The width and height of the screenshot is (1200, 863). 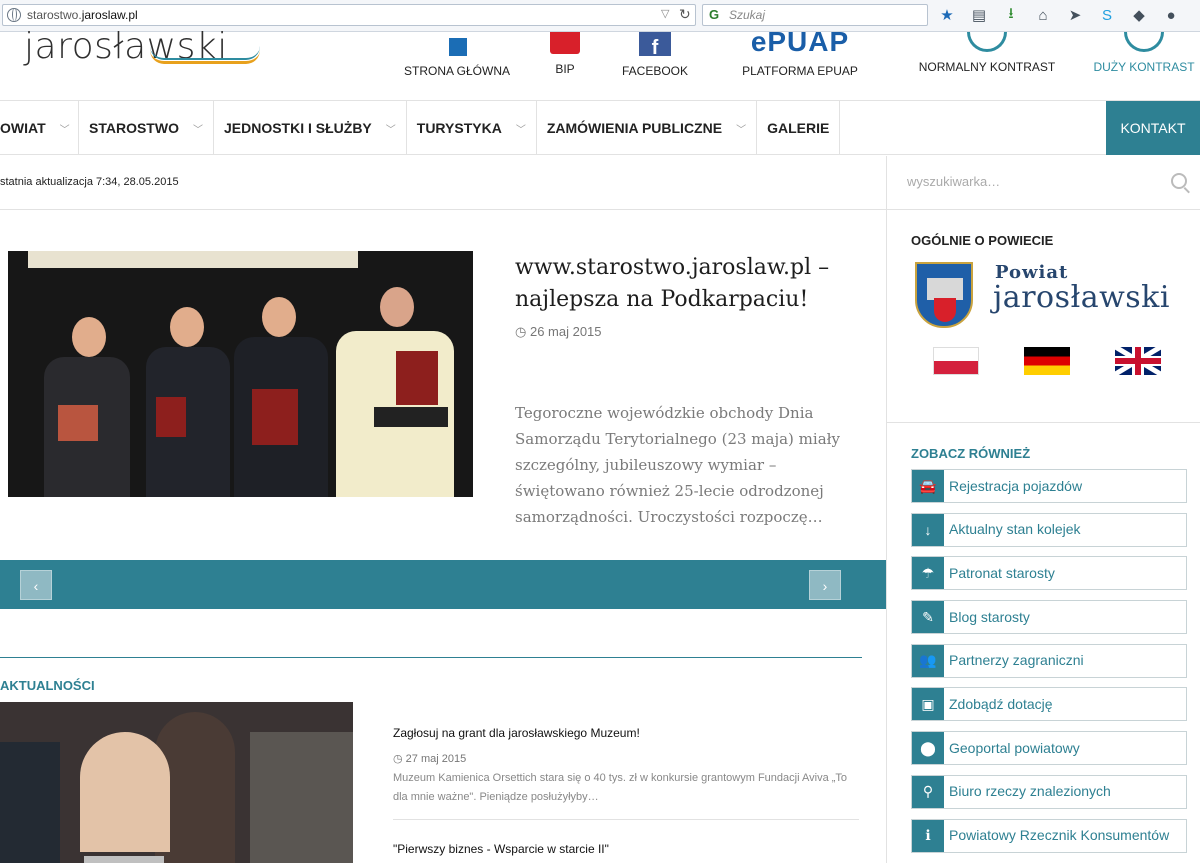 What do you see at coordinates (1049, 573) in the screenshot?
I see `link-patronage: ☂ Patronat starosty` at bounding box center [1049, 573].